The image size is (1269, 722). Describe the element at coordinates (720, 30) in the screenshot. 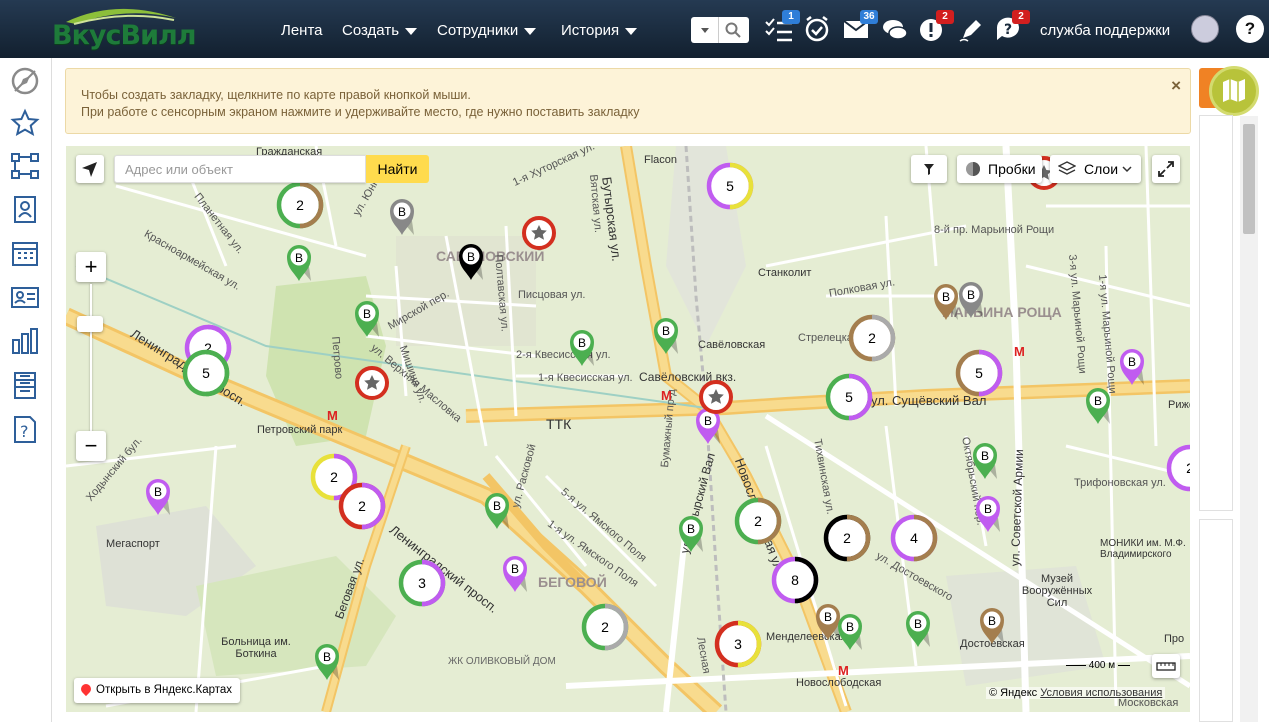

I see `header-search` at that location.